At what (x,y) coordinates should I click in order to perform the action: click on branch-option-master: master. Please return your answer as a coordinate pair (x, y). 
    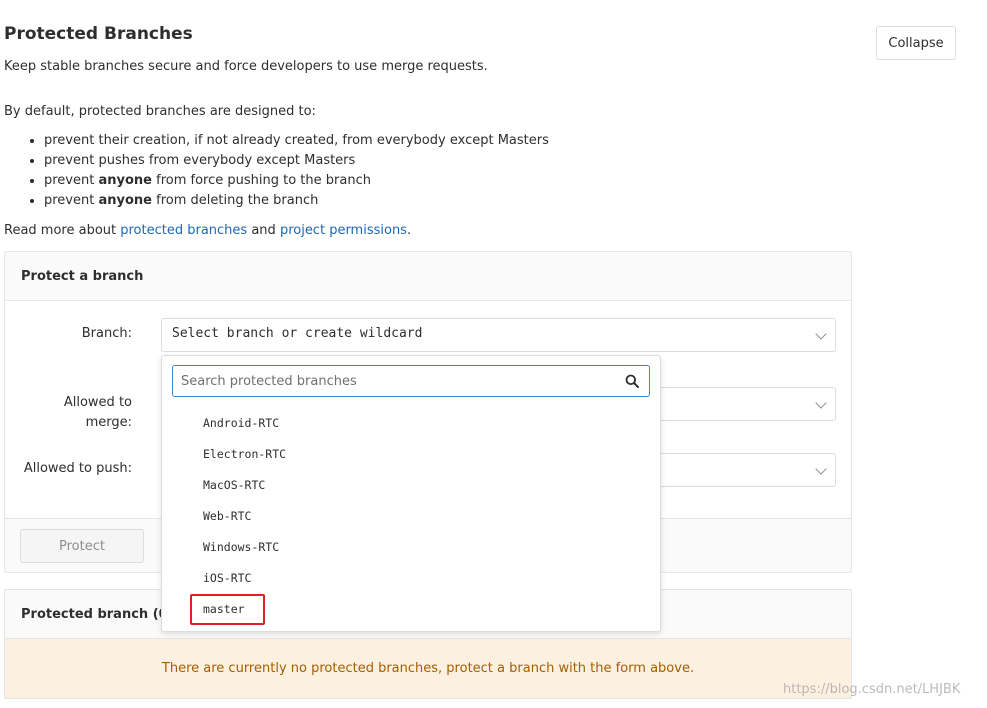
    Looking at the image, I should click on (411, 608).